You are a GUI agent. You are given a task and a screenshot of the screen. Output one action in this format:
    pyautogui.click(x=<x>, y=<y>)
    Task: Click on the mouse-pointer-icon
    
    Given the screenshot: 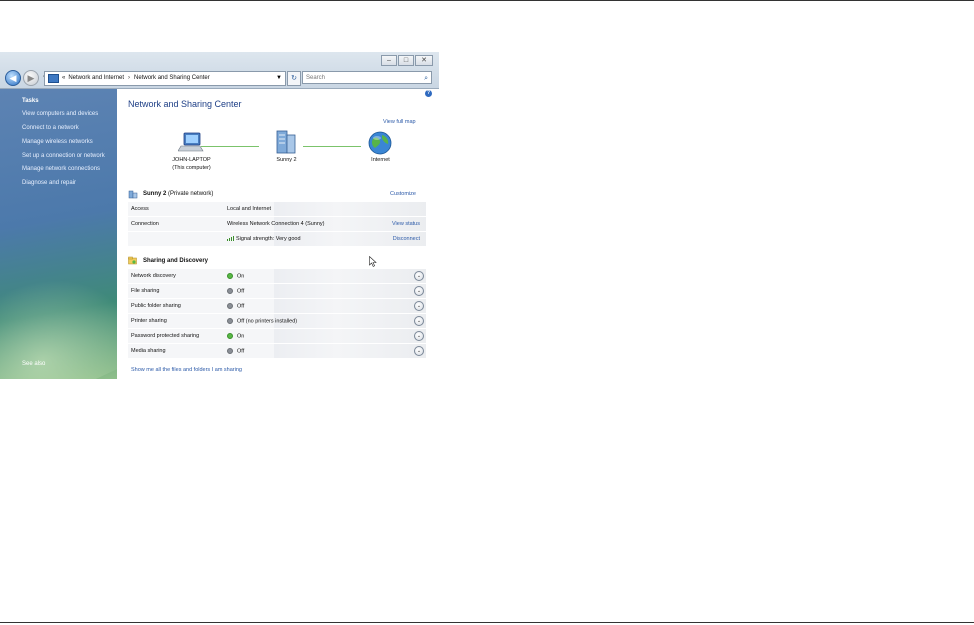 What is the action you would take?
    pyautogui.click(x=373, y=261)
    